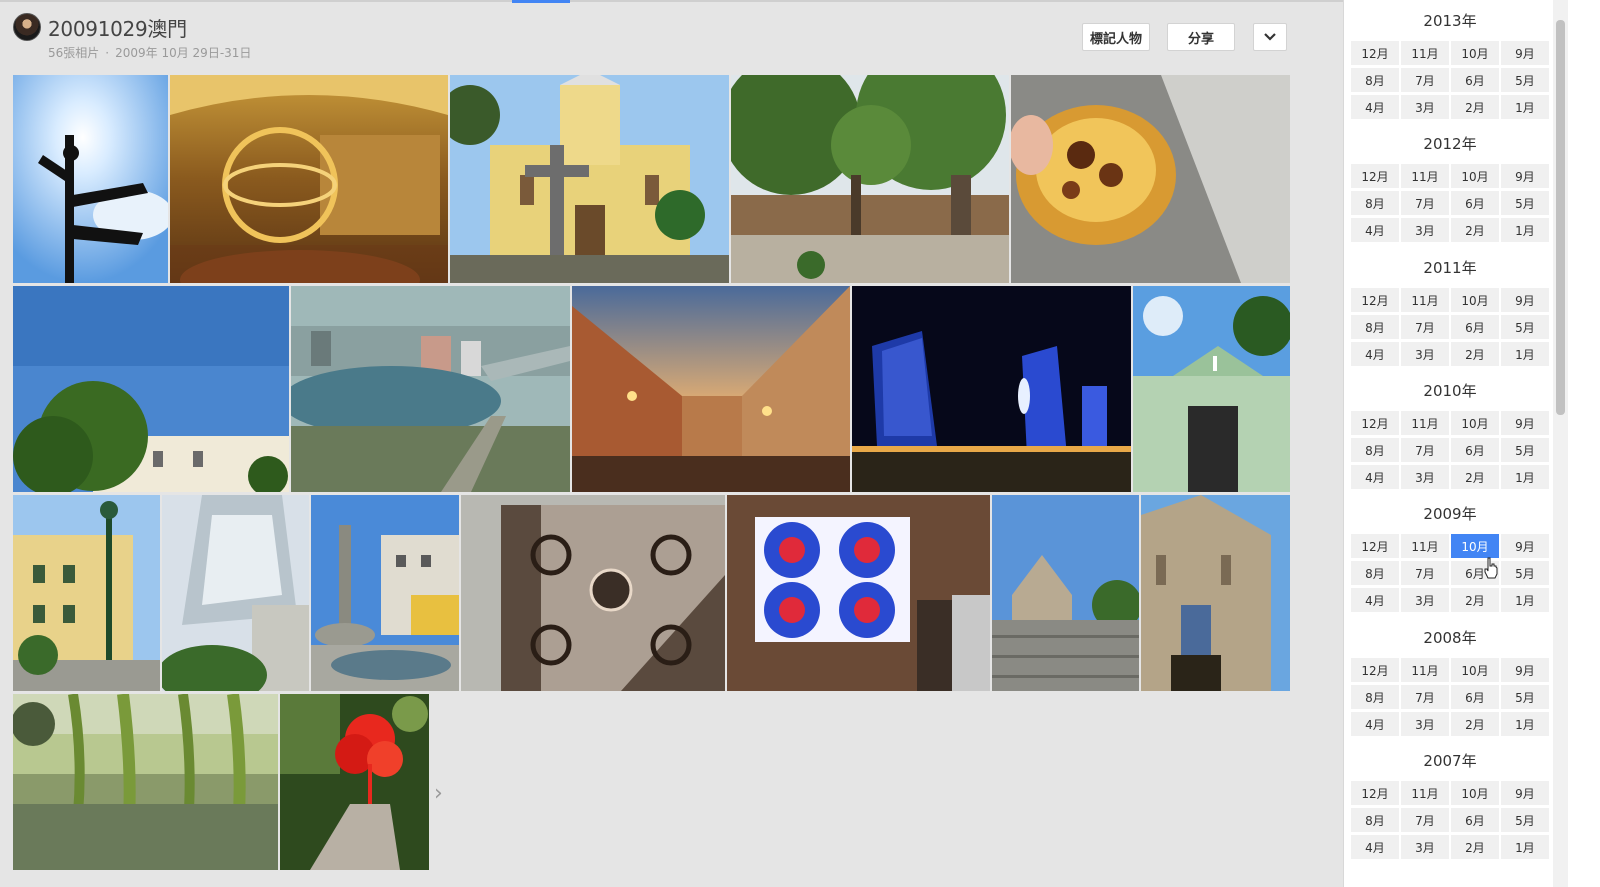 This screenshot has width=1600, height=887. I want to click on photo-red-hibiscus, so click(354, 782).